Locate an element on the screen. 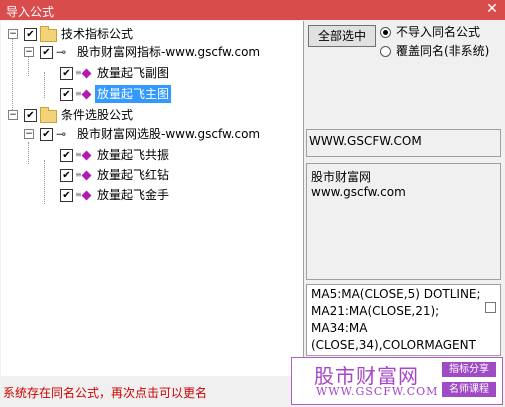 This screenshot has width=505, height=407. status-message: 系统存在同名公式，再次点击可以更名 is located at coordinates (105, 393).